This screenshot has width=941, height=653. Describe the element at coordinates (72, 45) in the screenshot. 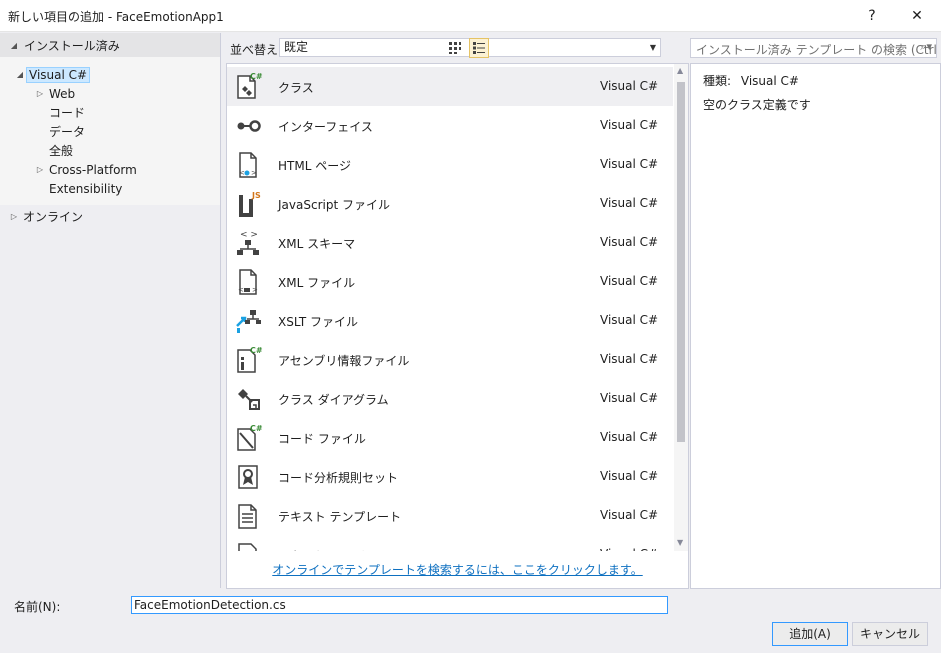

I see `installed-label: インストール済み` at that location.